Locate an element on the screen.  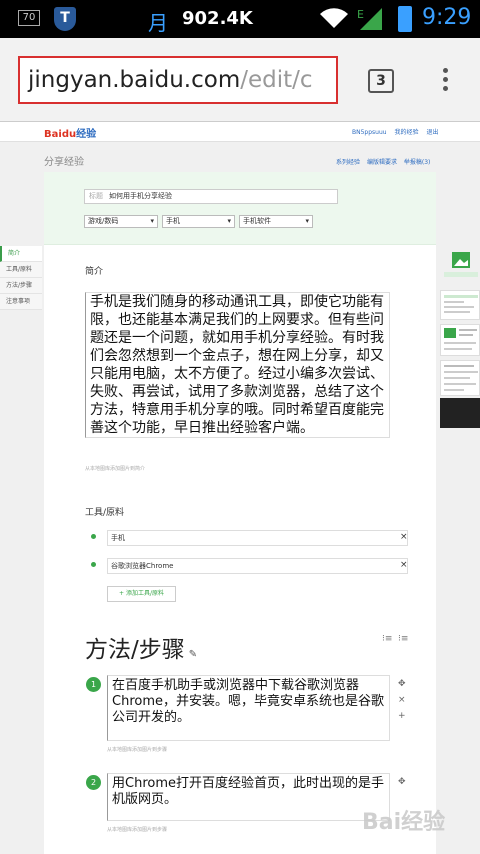
baidu-watermark: Bai经验 is located at coordinates (404, 822).